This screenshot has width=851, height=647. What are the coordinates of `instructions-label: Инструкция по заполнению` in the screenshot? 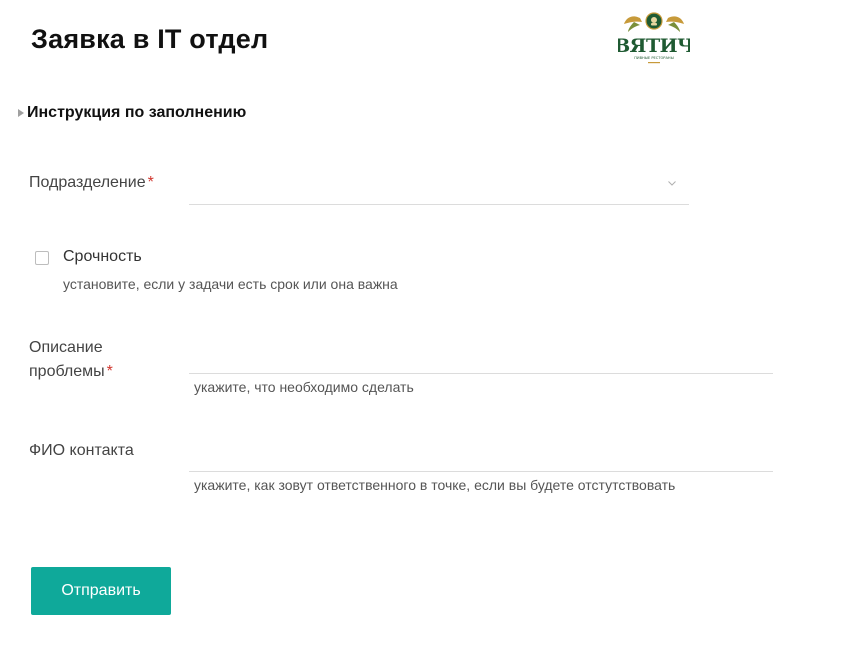 It's located at (137, 112).